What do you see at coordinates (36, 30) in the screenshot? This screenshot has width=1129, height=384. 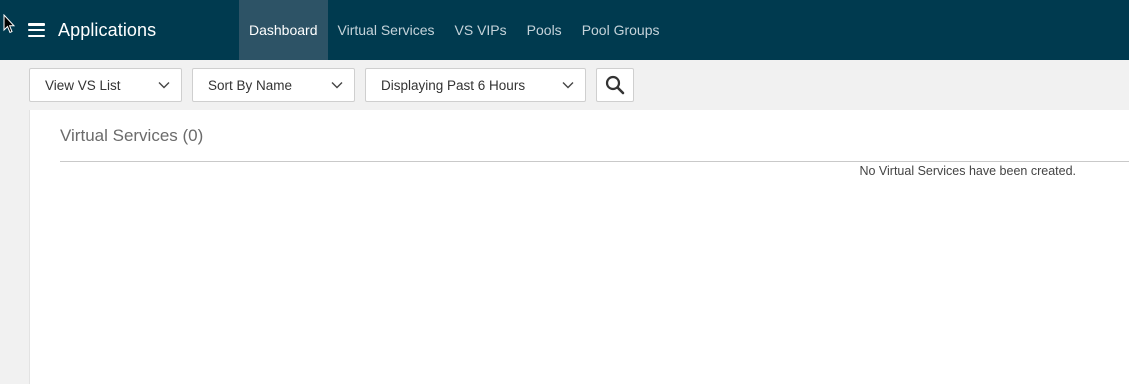 I see `hamburger-menu-icon` at bounding box center [36, 30].